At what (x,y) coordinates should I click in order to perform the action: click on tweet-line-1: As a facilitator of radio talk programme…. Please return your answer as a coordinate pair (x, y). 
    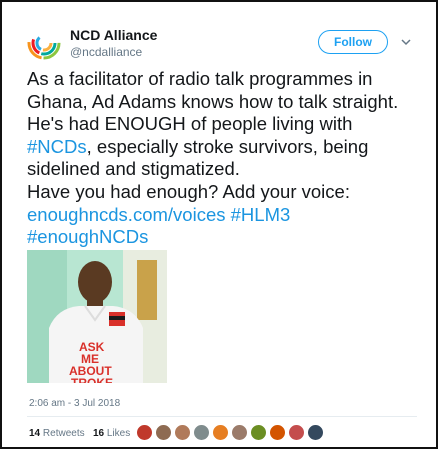
    Looking at the image, I should click on (200, 78).